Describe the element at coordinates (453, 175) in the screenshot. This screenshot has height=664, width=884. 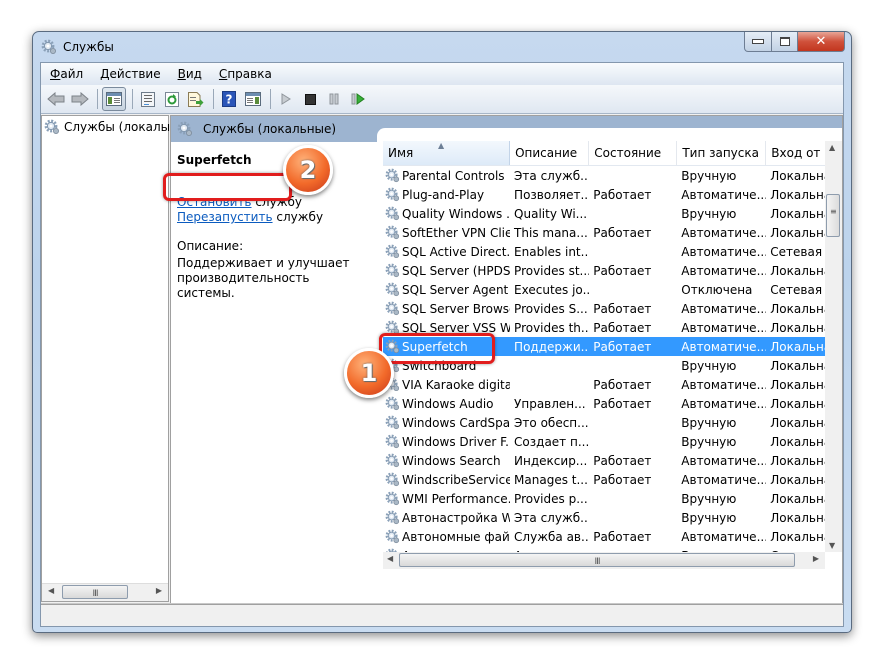
I see `service-name: Parental Controls` at that location.